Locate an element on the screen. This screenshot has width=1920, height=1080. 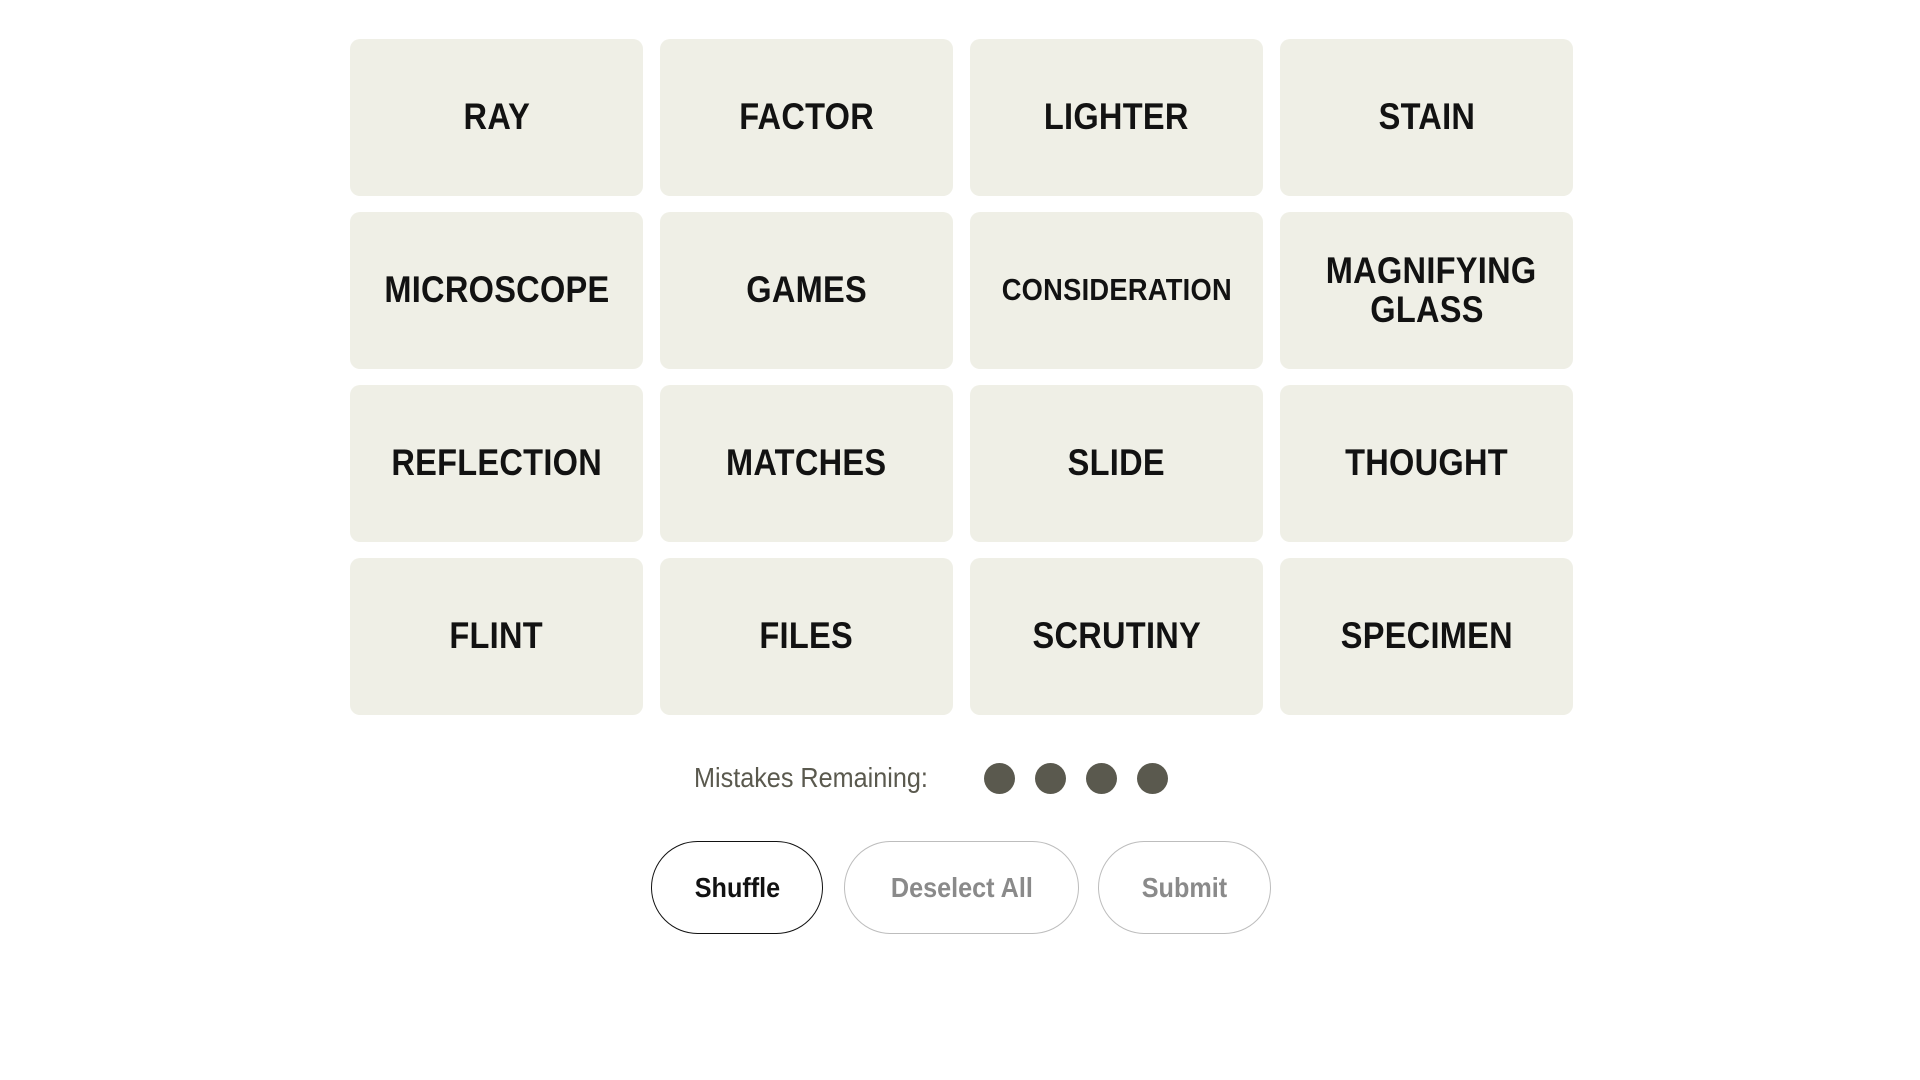
word-tile: SLIDE is located at coordinates (1116, 463).